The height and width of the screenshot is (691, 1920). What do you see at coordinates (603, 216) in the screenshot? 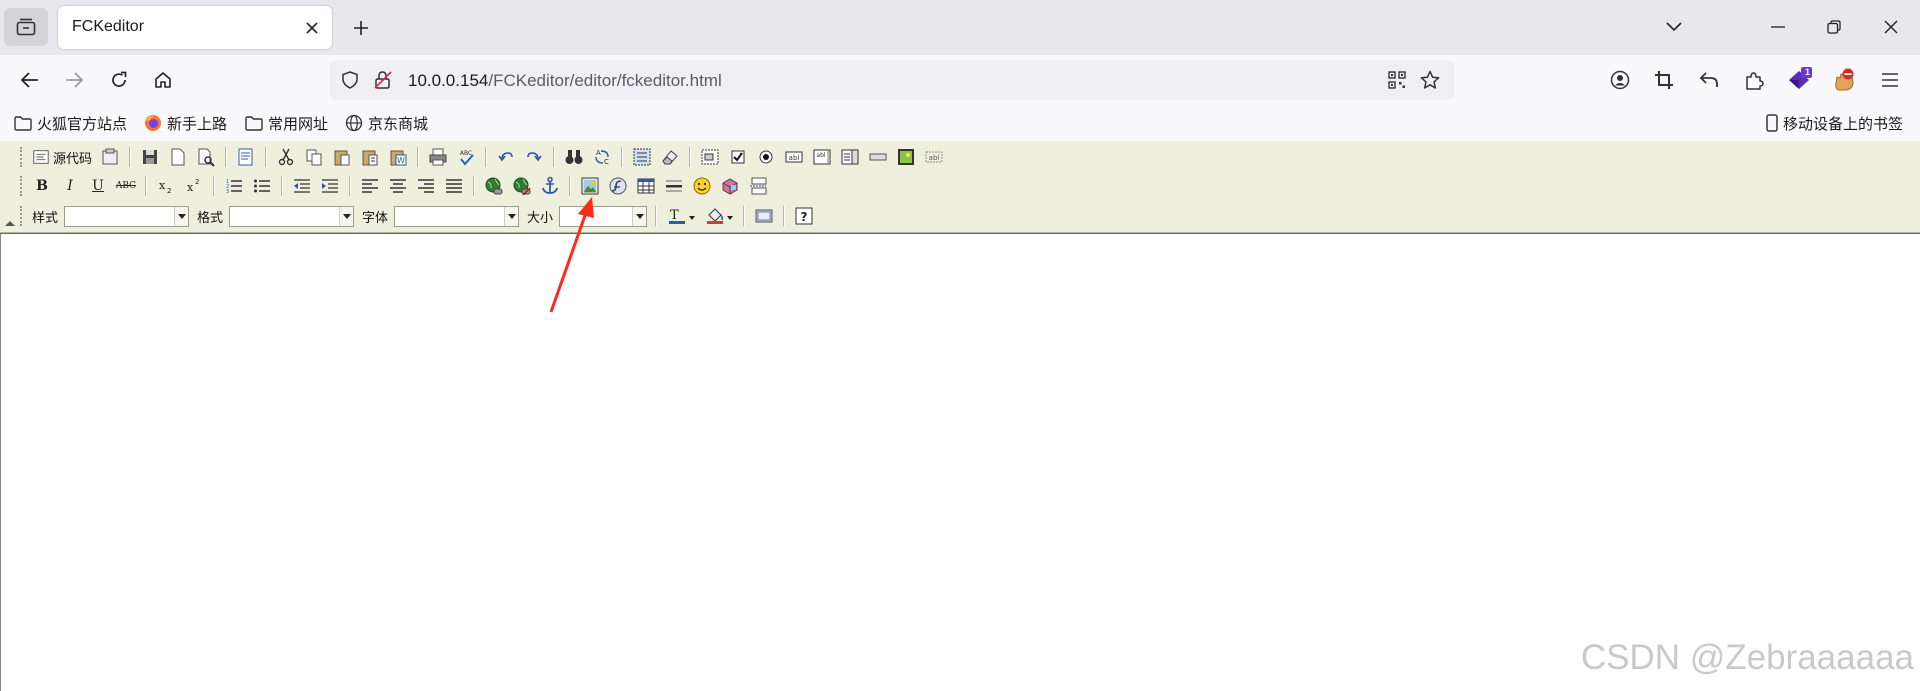
I see `size-combo` at bounding box center [603, 216].